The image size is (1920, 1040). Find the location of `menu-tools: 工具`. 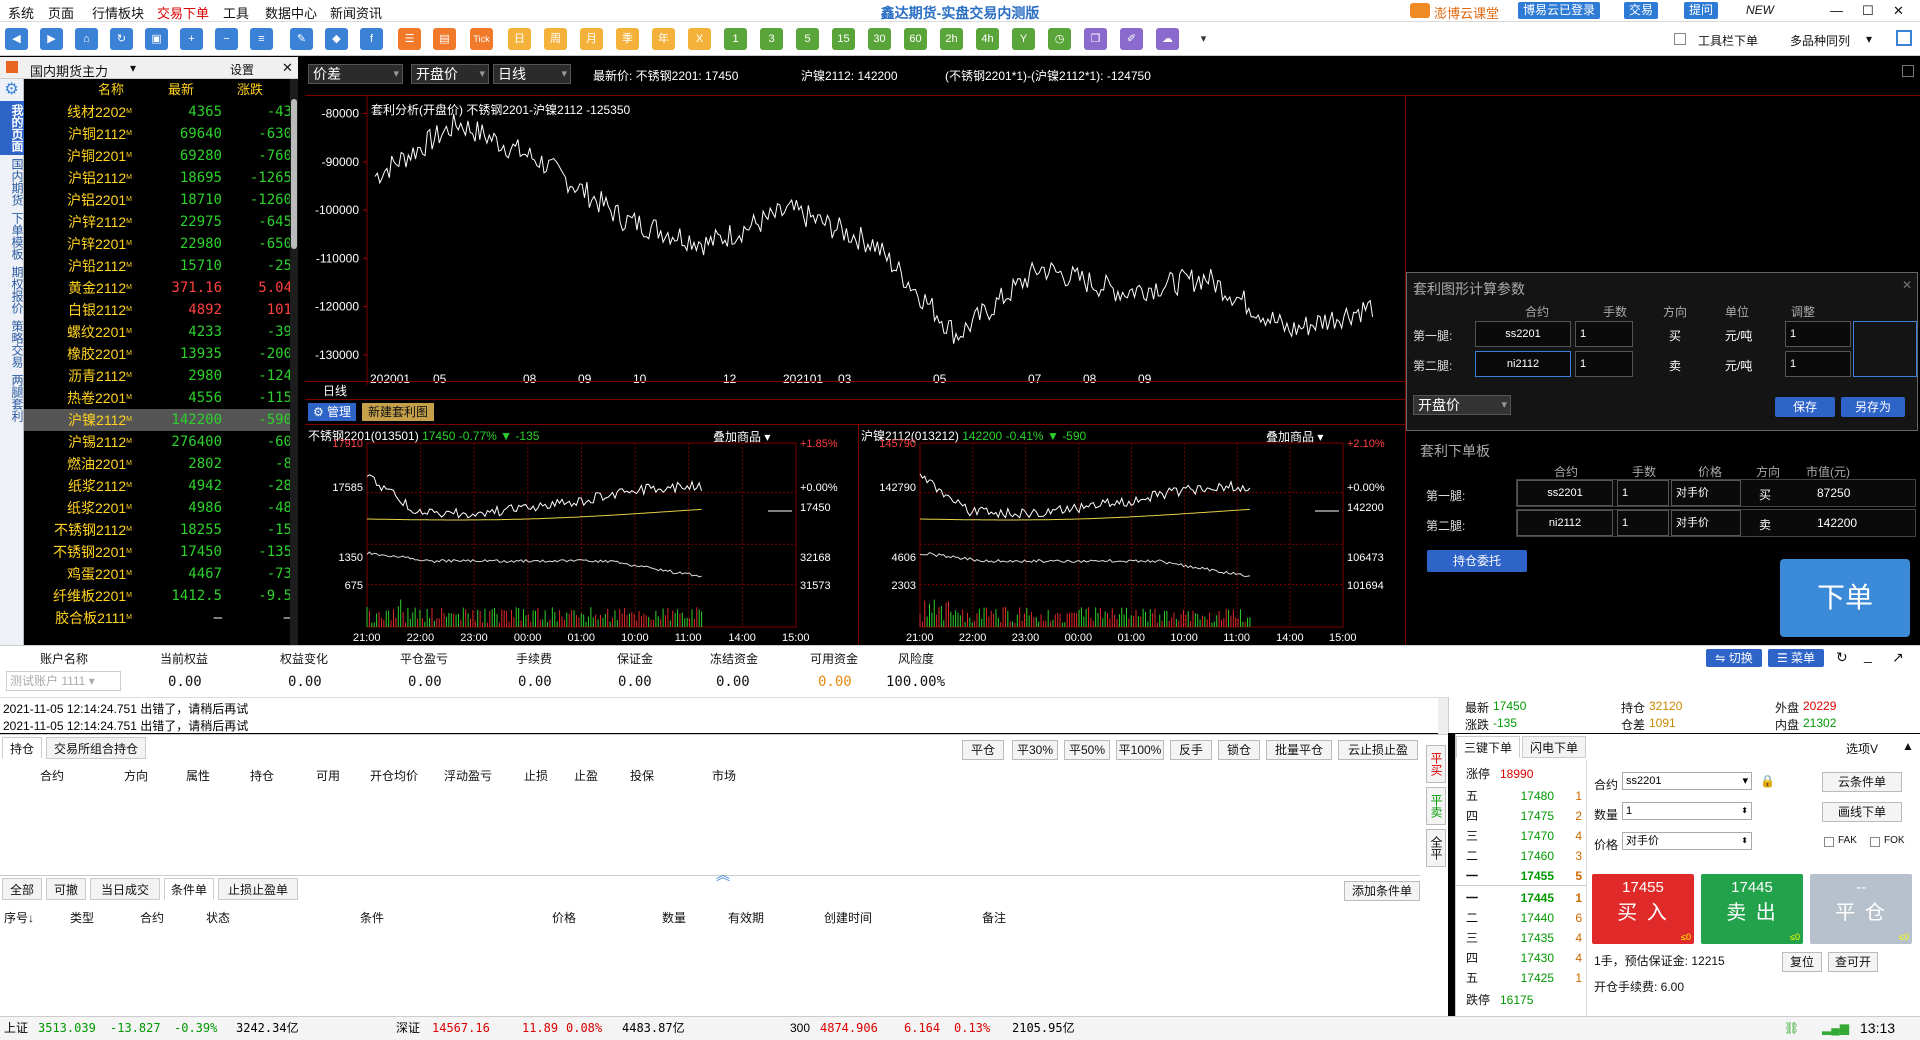

menu-tools: 工具 is located at coordinates (236, 12).